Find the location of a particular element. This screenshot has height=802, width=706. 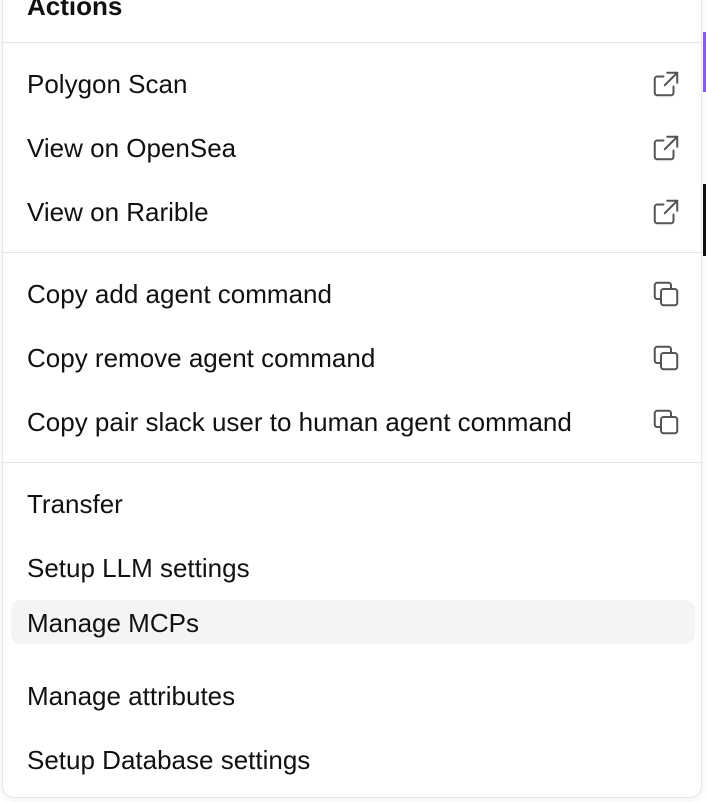

menu-item-label: Manage MCPs is located at coordinates (113, 623).